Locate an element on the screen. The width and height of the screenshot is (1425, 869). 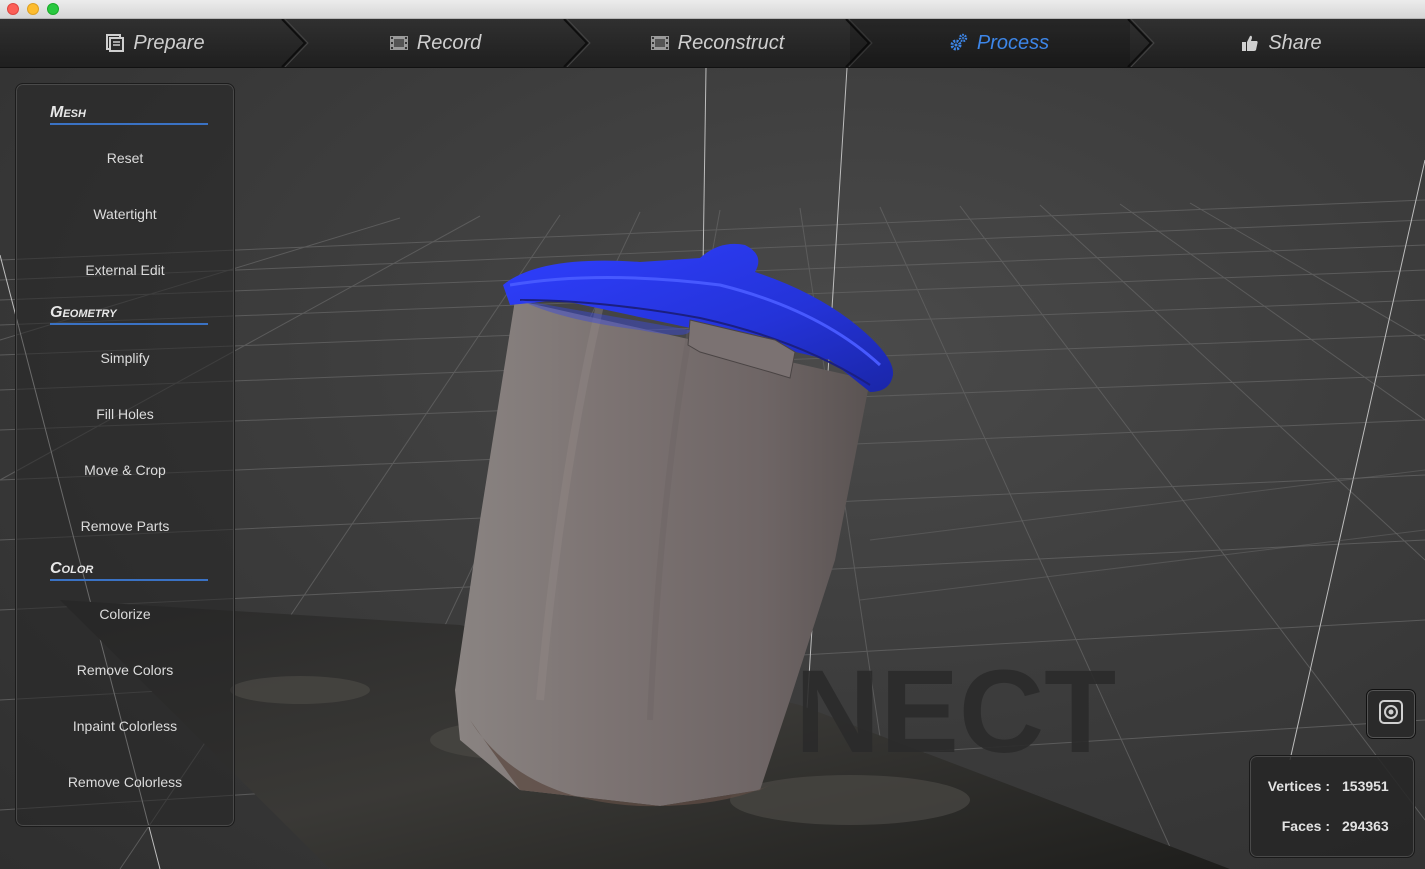
workflow-toolbar: Prepare Record Reconstruct Process Share is located at coordinates (712, 43).